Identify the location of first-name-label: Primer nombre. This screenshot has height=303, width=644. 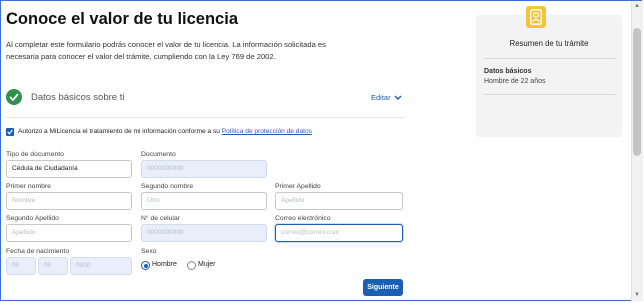
(28, 186).